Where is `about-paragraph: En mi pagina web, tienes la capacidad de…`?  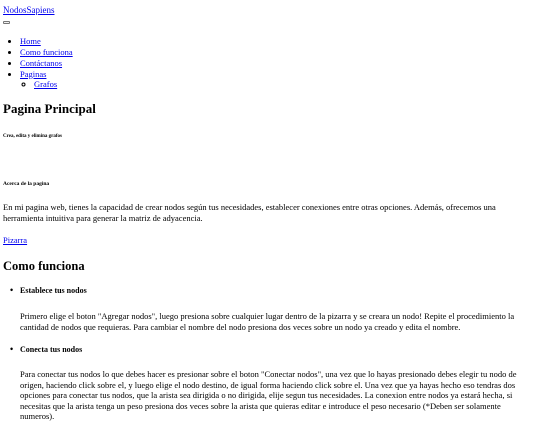
about-paragraph: En mi pagina web, tienes la capacidad de… is located at coordinates (249, 212).